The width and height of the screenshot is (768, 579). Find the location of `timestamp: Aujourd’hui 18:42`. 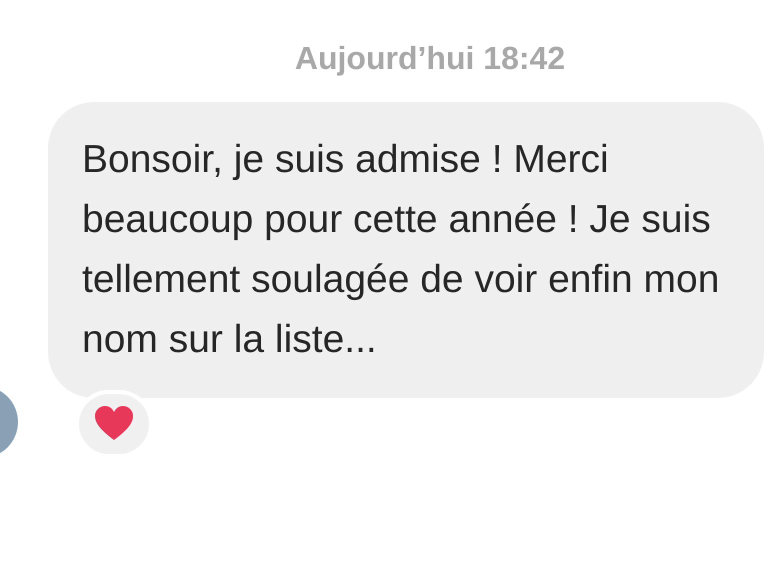

timestamp: Aujourd’hui 18:42 is located at coordinates (430, 59).